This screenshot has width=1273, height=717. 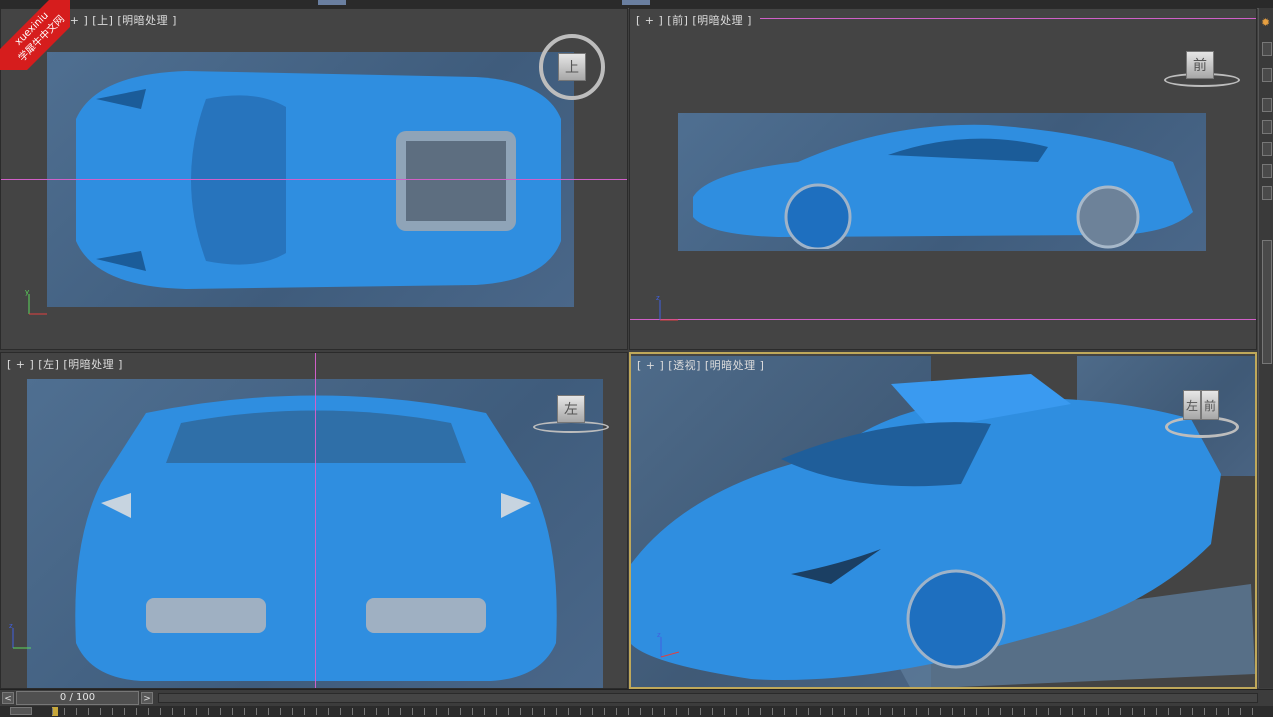 What do you see at coordinates (1265, 22) in the screenshot?
I see `sun-icon: ✹` at bounding box center [1265, 22].